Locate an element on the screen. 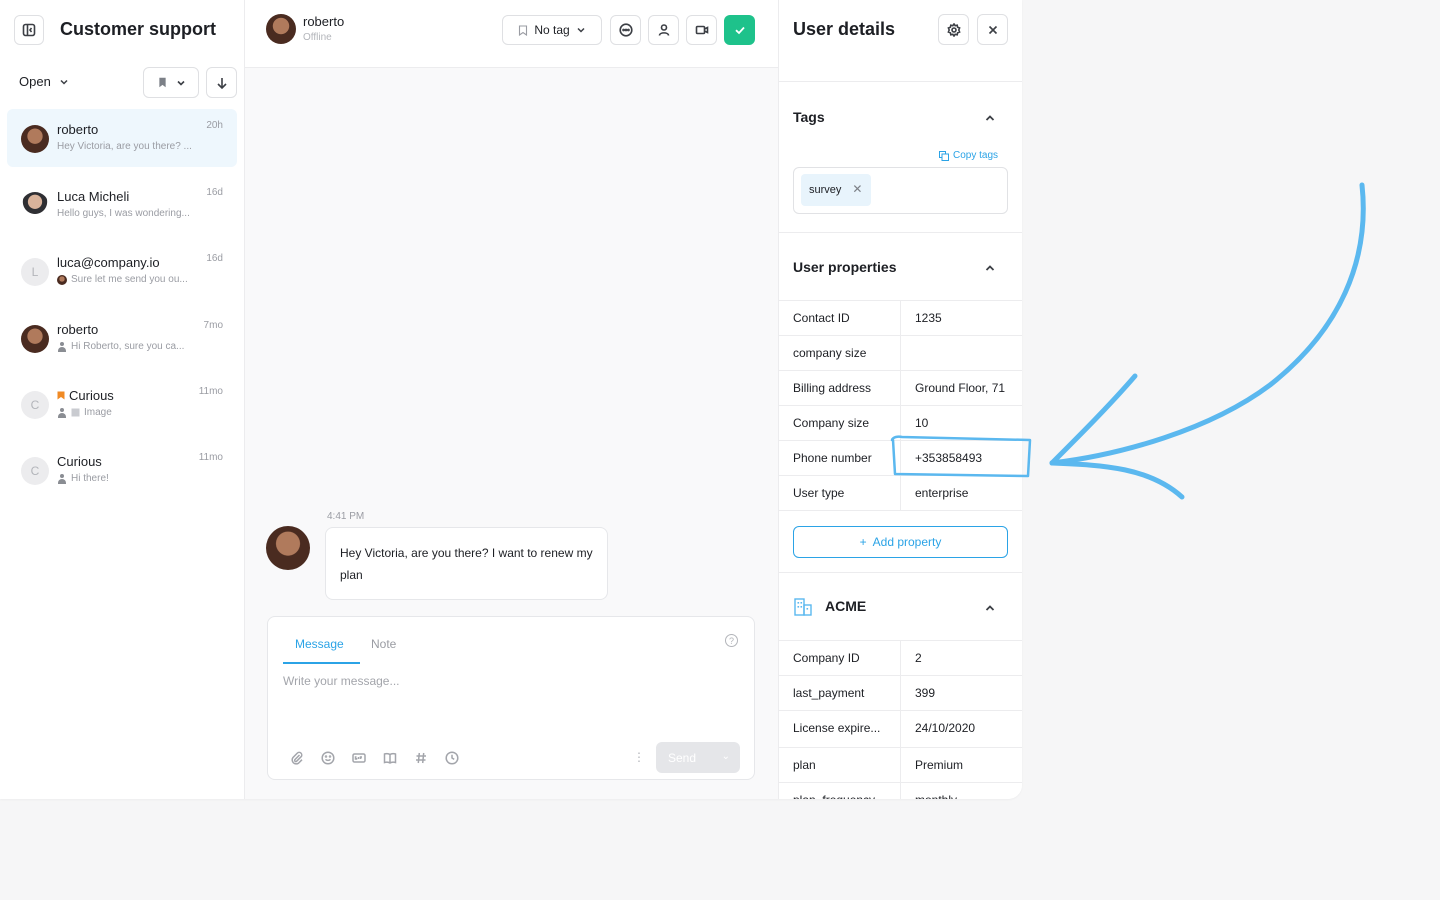  chat-user-status: Offline is located at coordinates (317, 37).